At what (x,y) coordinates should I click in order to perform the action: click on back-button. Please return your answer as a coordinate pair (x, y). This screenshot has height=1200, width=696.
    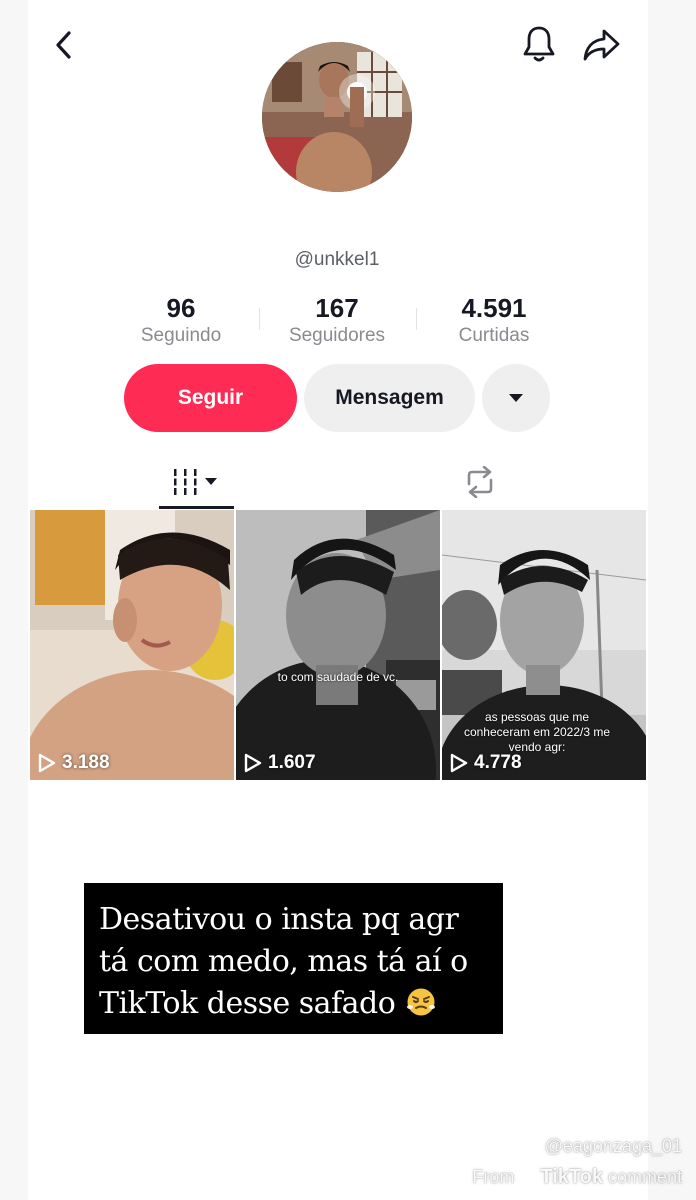
    Looking at the image, I should click on (64, 45).